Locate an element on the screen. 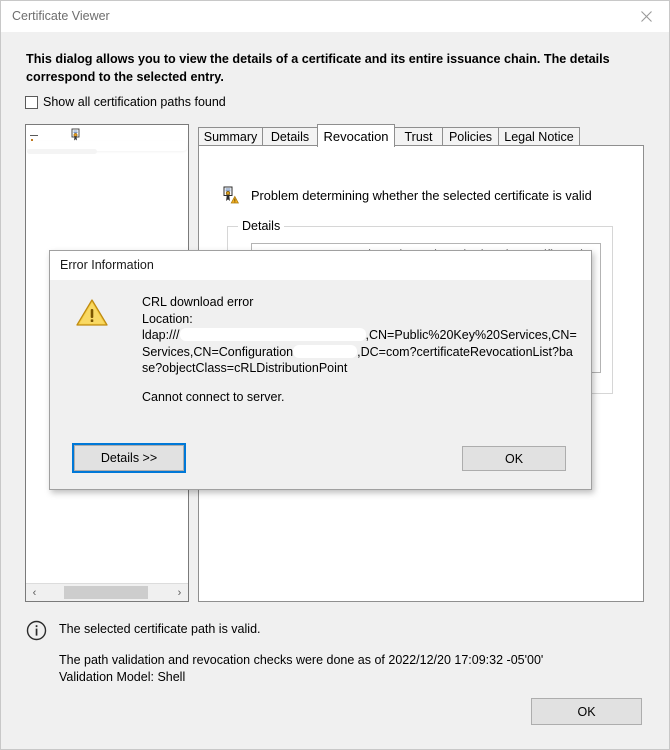 The image size is (670, 750). close-icon is located at coordinates (646, 16).